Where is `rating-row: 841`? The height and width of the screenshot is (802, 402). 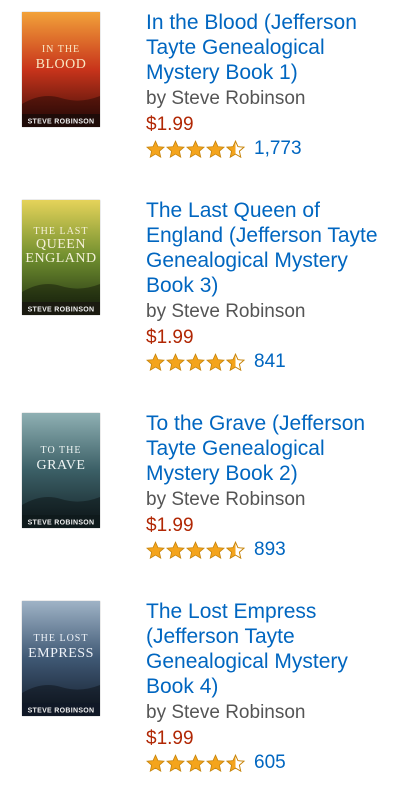
rating-row: 841 is located at coordinates (271, 362).